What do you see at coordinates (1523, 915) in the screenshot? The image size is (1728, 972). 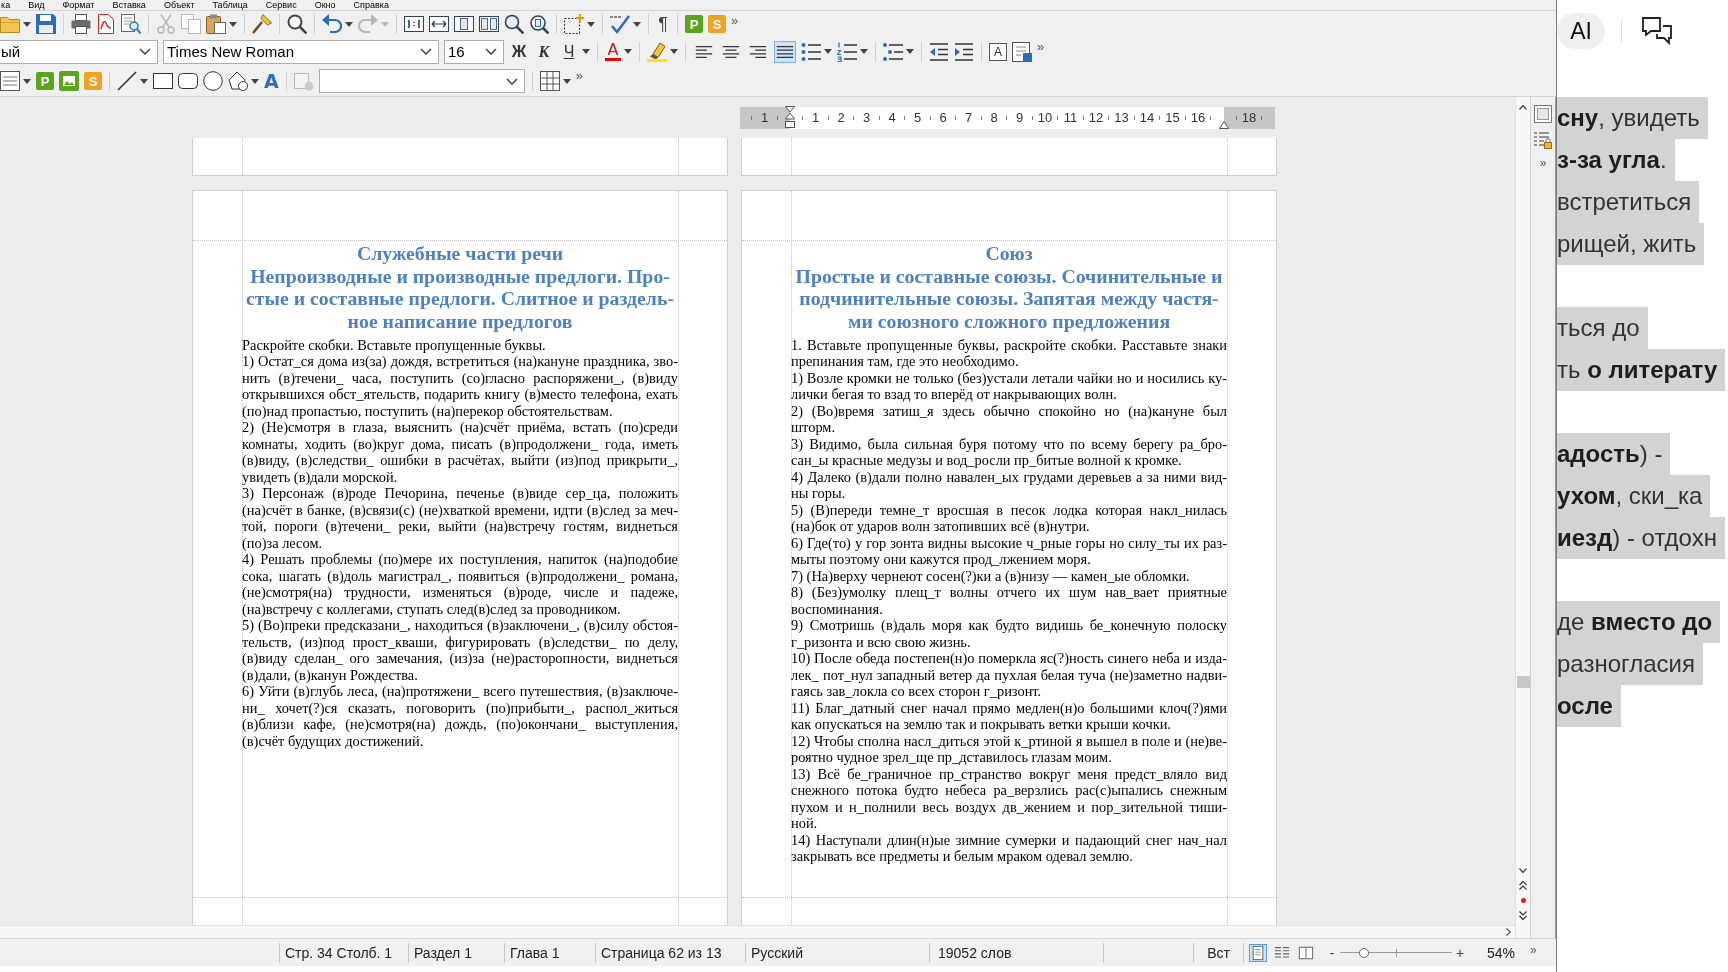 I see `double-caret-down-icon` at bounding box center [1523, 915].